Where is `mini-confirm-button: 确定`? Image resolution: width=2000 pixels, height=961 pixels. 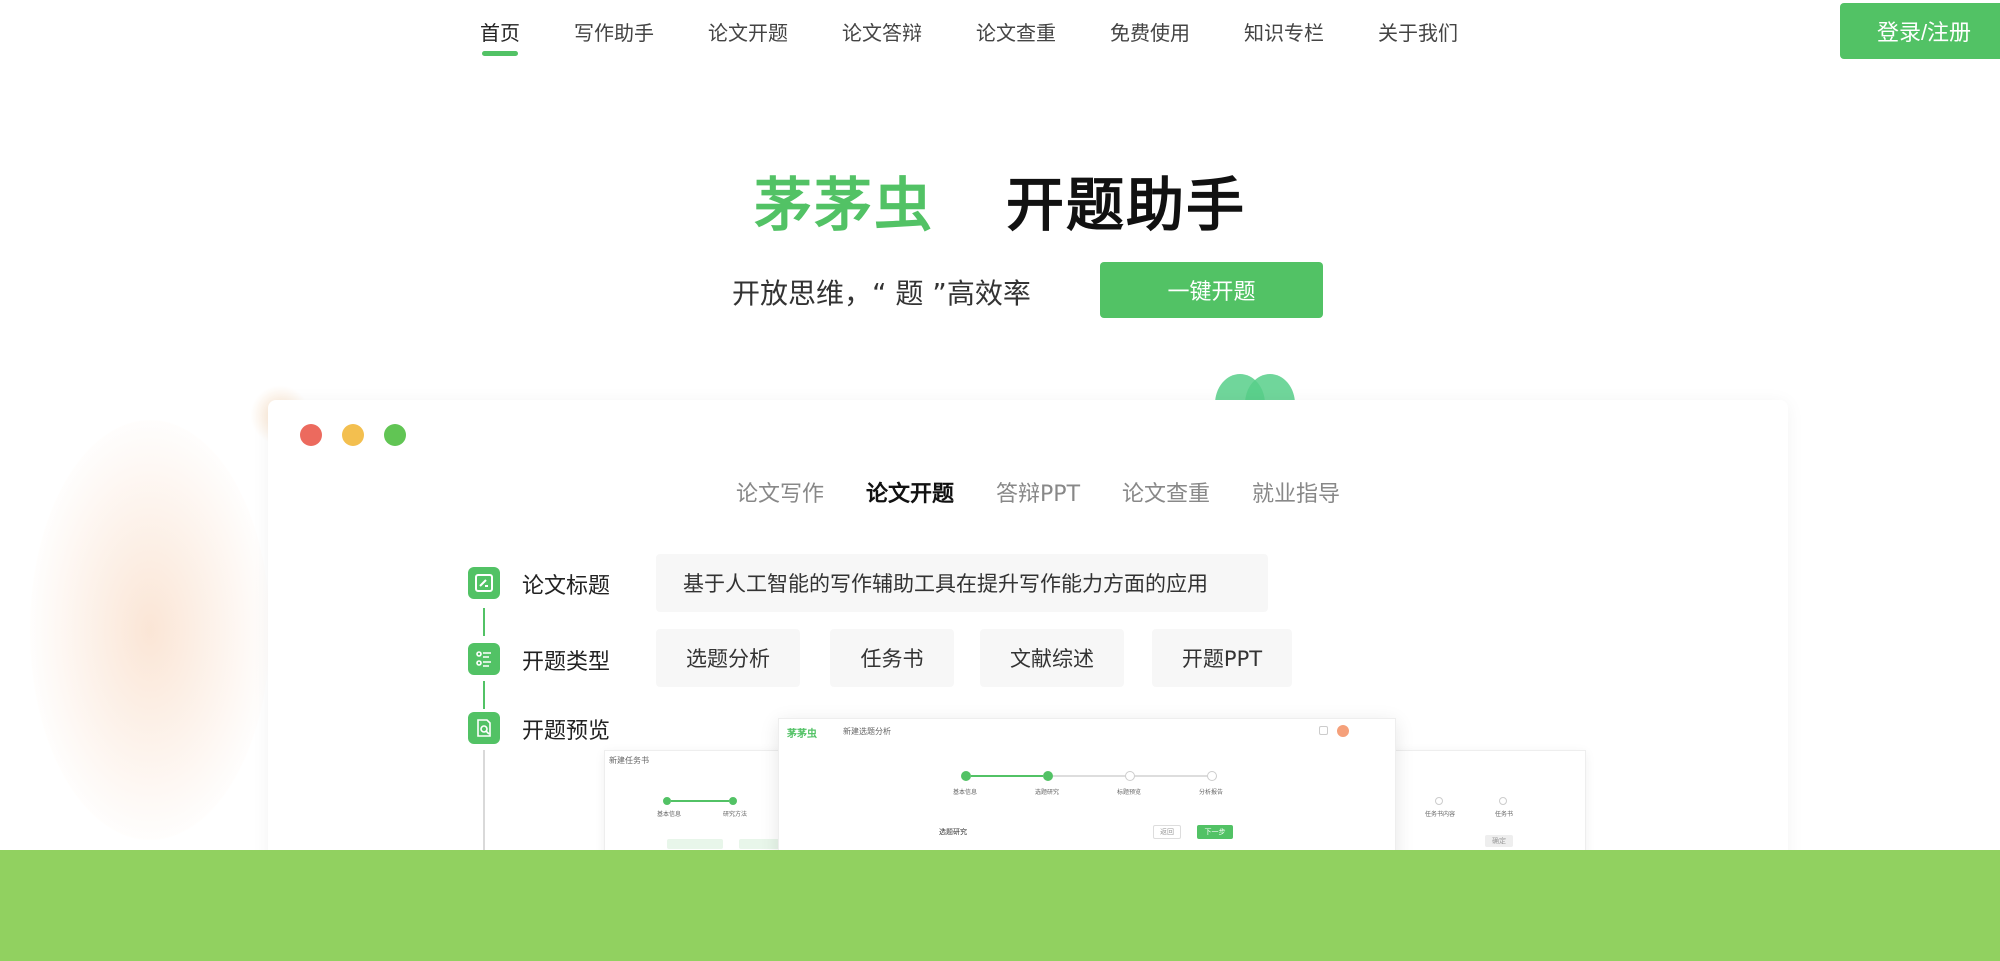
mini-confirm-button: 确定 is located at coordinates (1499, 841).